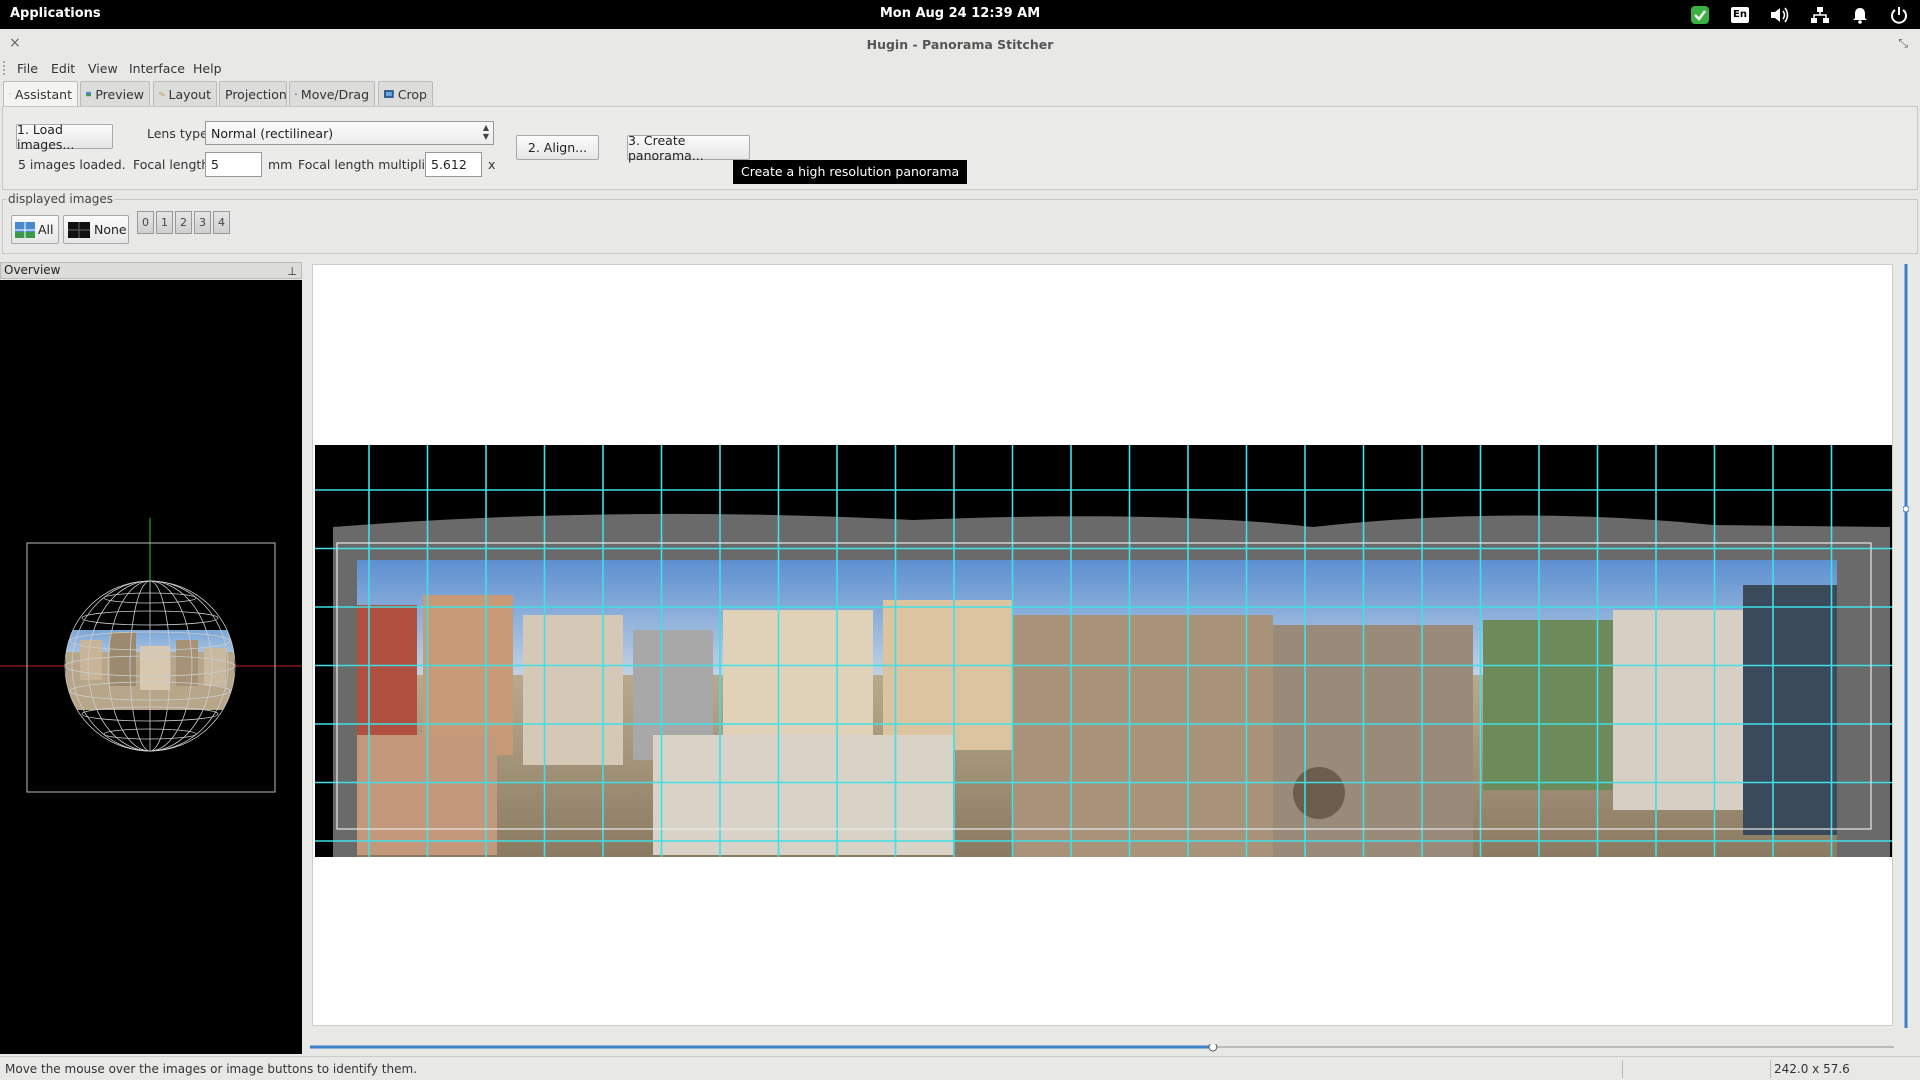 The height and width of the screenshot is (1080, 1920). Describe the element at coordinates (43, 94) in the screenshot. I see `tab-assistant-label: Assistant` at that location.